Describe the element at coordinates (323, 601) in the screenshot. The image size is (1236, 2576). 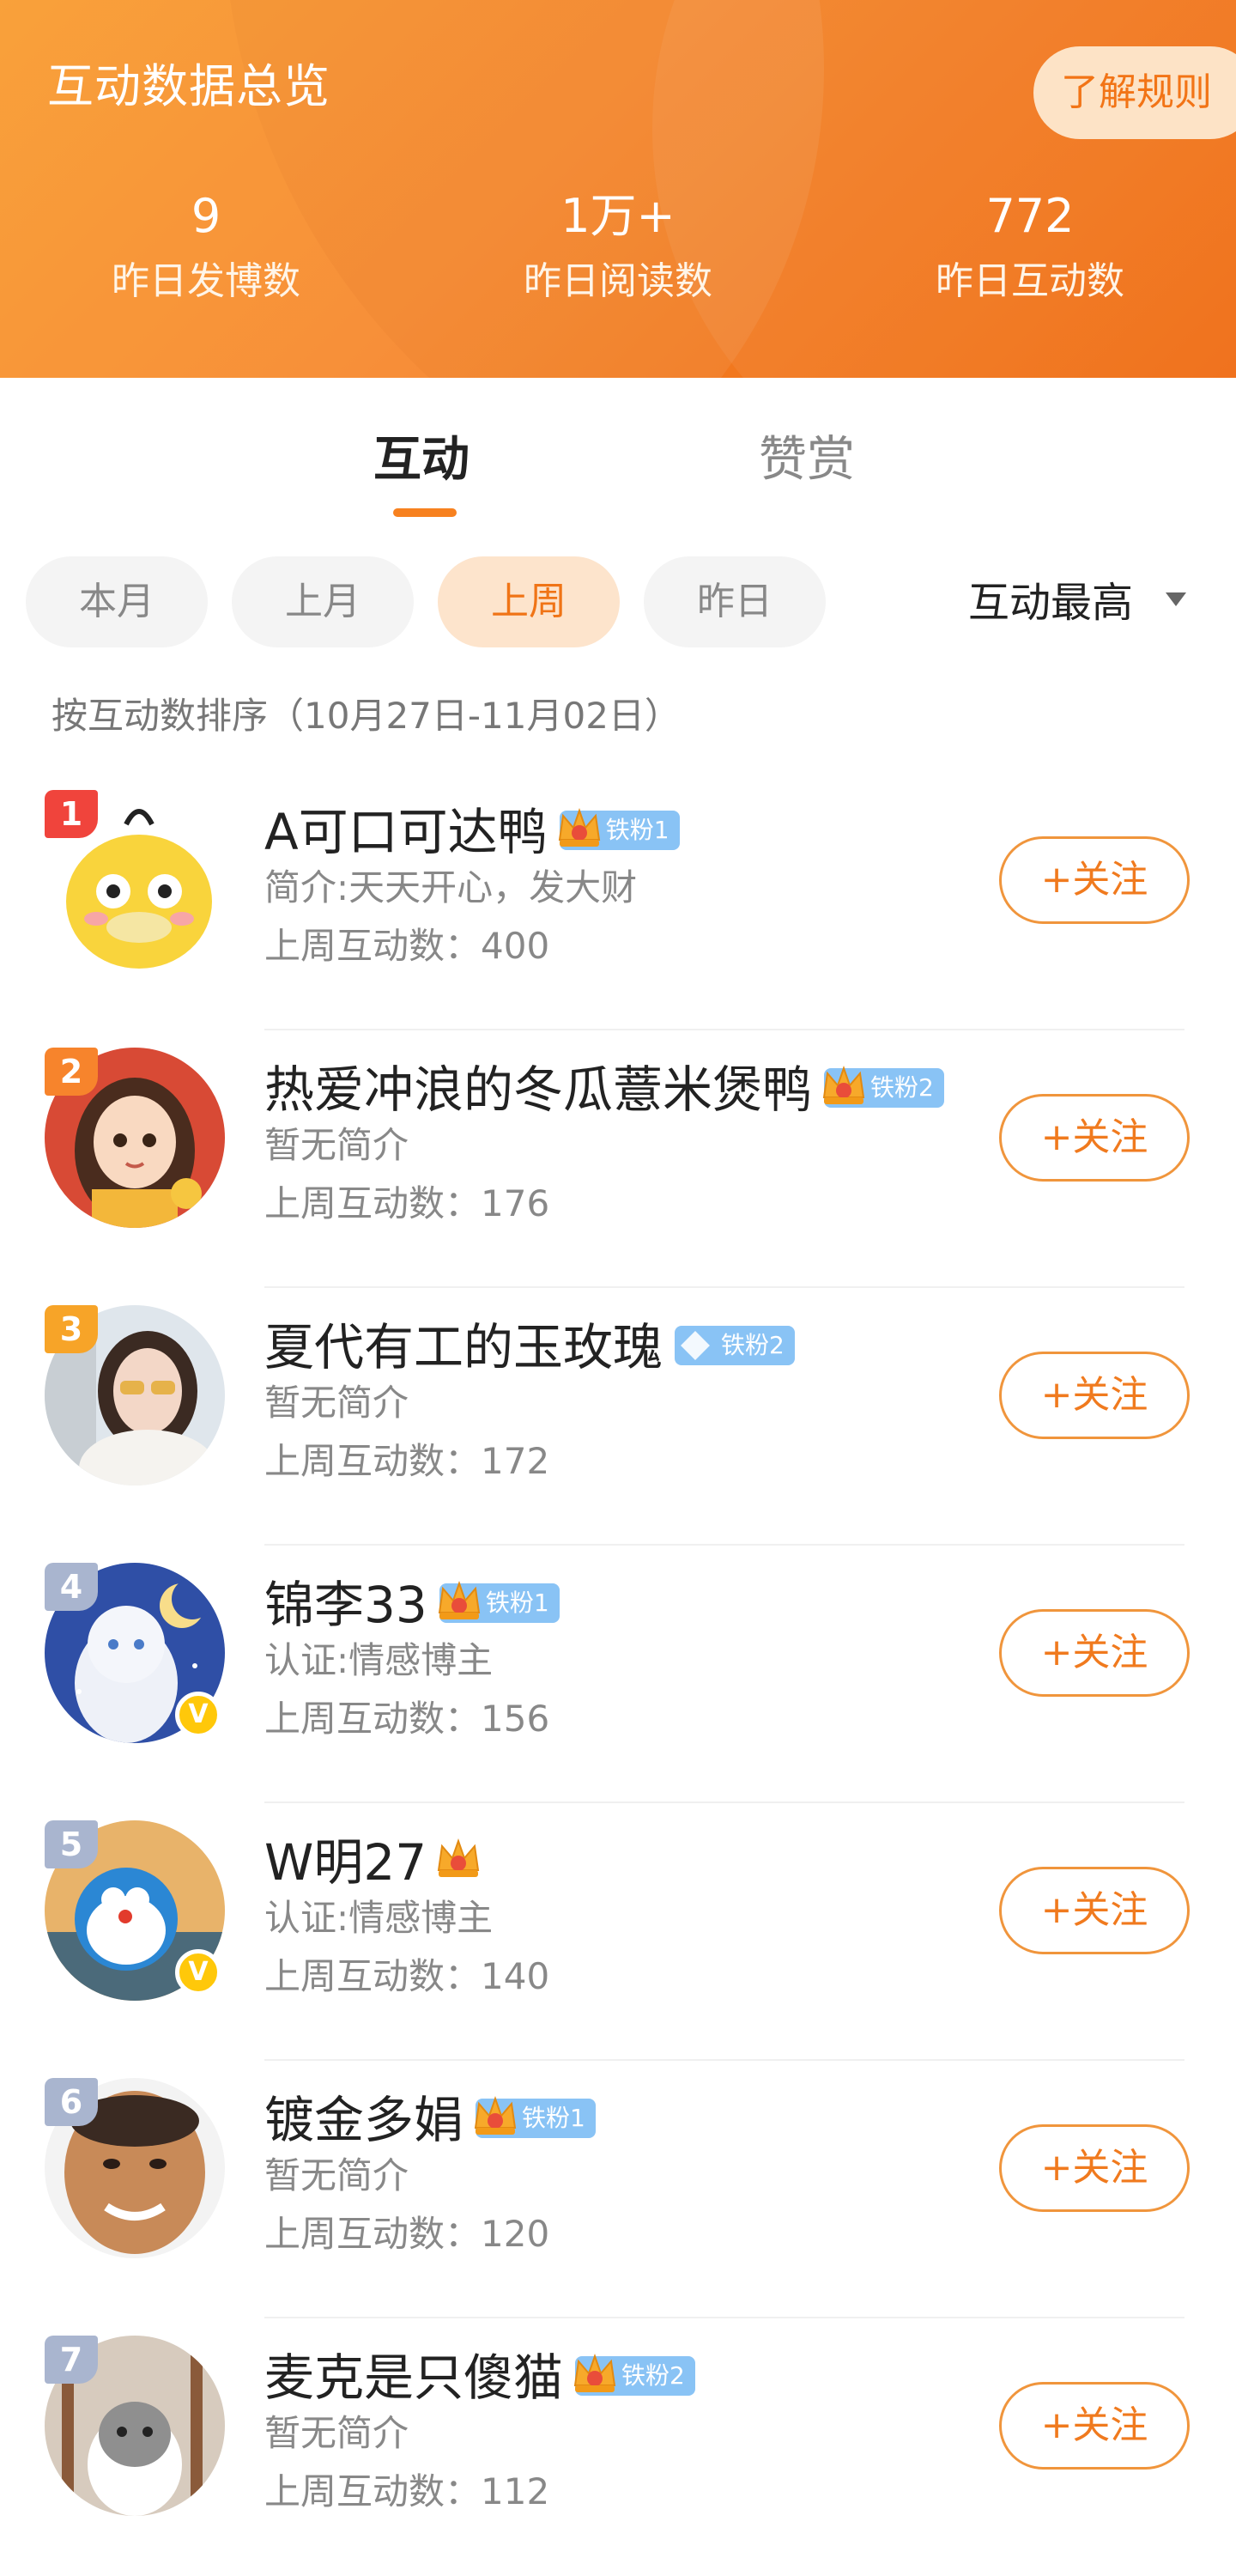
I see `filter-last-month: 上月` at that location.